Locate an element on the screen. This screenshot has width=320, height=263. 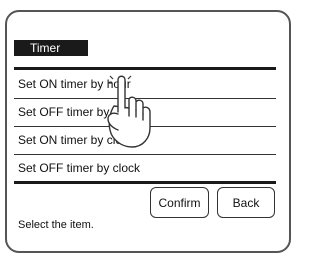
back-button: Back is located at coordinates (246, 202).